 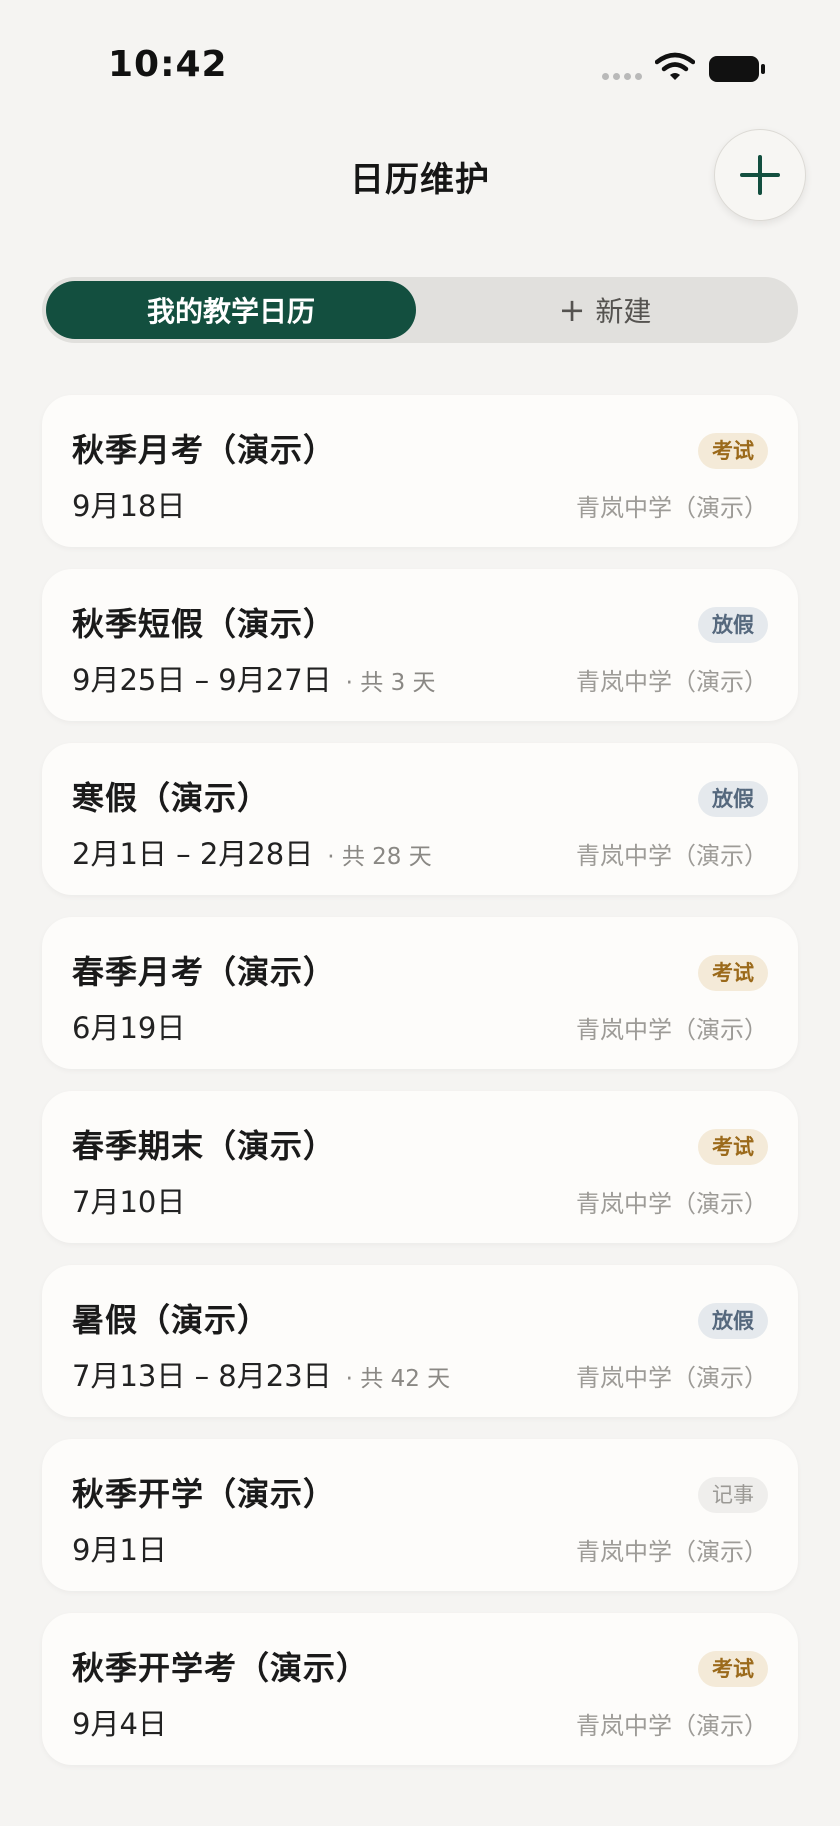 What do you see at coordinates (572, 310) in the screenshot?
I see `plus-icon: +` at bounding box center [572, 310].